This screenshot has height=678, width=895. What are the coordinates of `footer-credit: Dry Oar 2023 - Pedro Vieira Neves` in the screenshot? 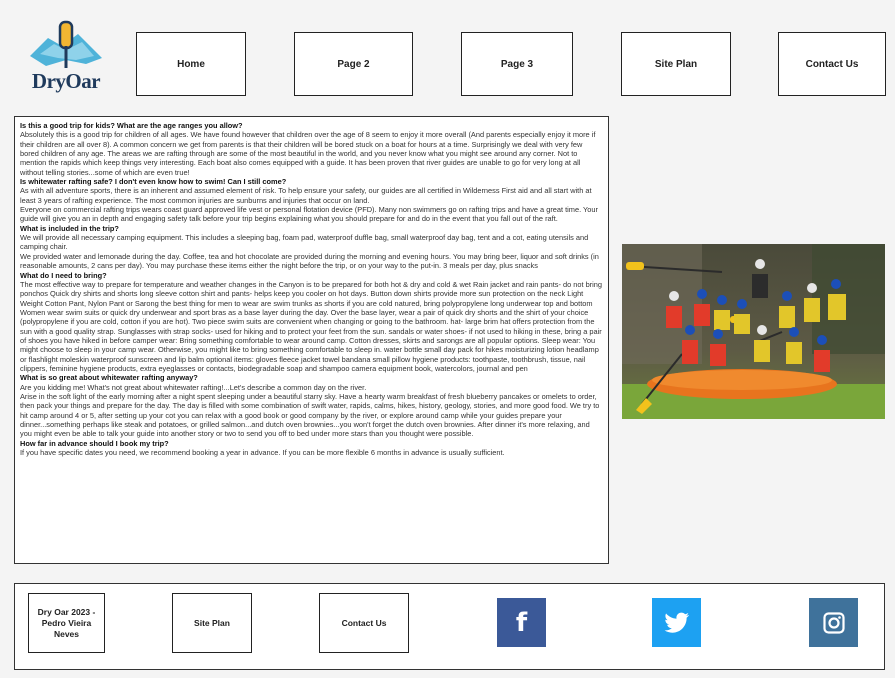 It's located at (66, 623).